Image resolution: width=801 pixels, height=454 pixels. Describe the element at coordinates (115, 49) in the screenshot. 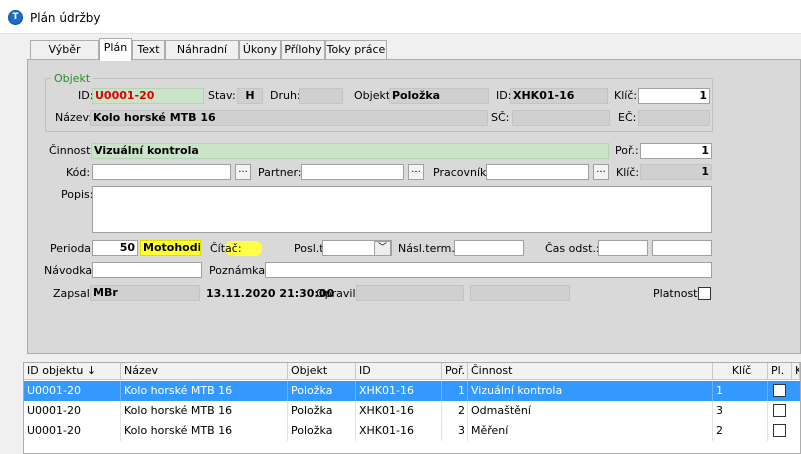

I see `tab-plan: Plán` at that location.